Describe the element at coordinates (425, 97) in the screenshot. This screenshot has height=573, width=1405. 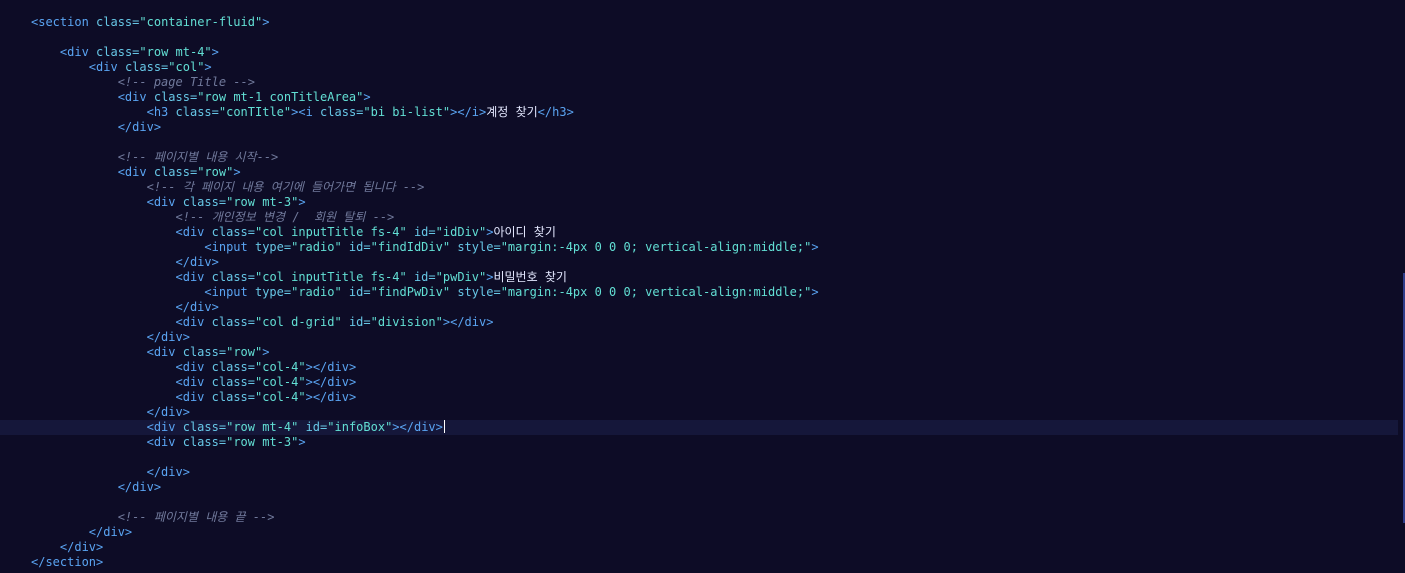
I see `code-line: <div class="row mt-1 conTitleArea">` at that location.